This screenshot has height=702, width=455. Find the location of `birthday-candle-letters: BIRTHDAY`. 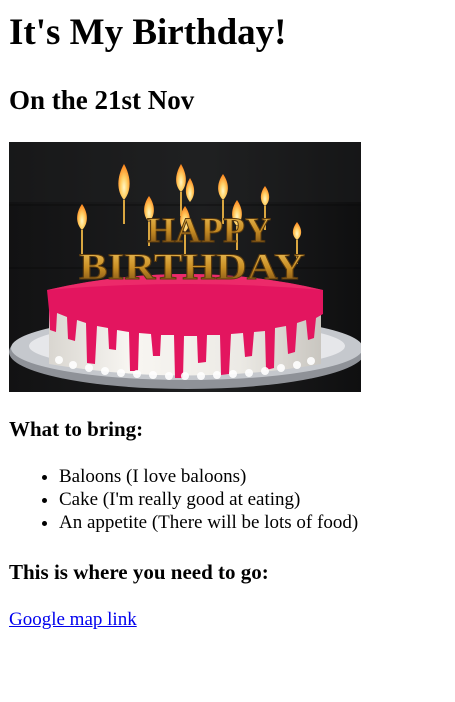

birthday-candle-letters: BIRTHDAY is located at coordinates (192, 268).